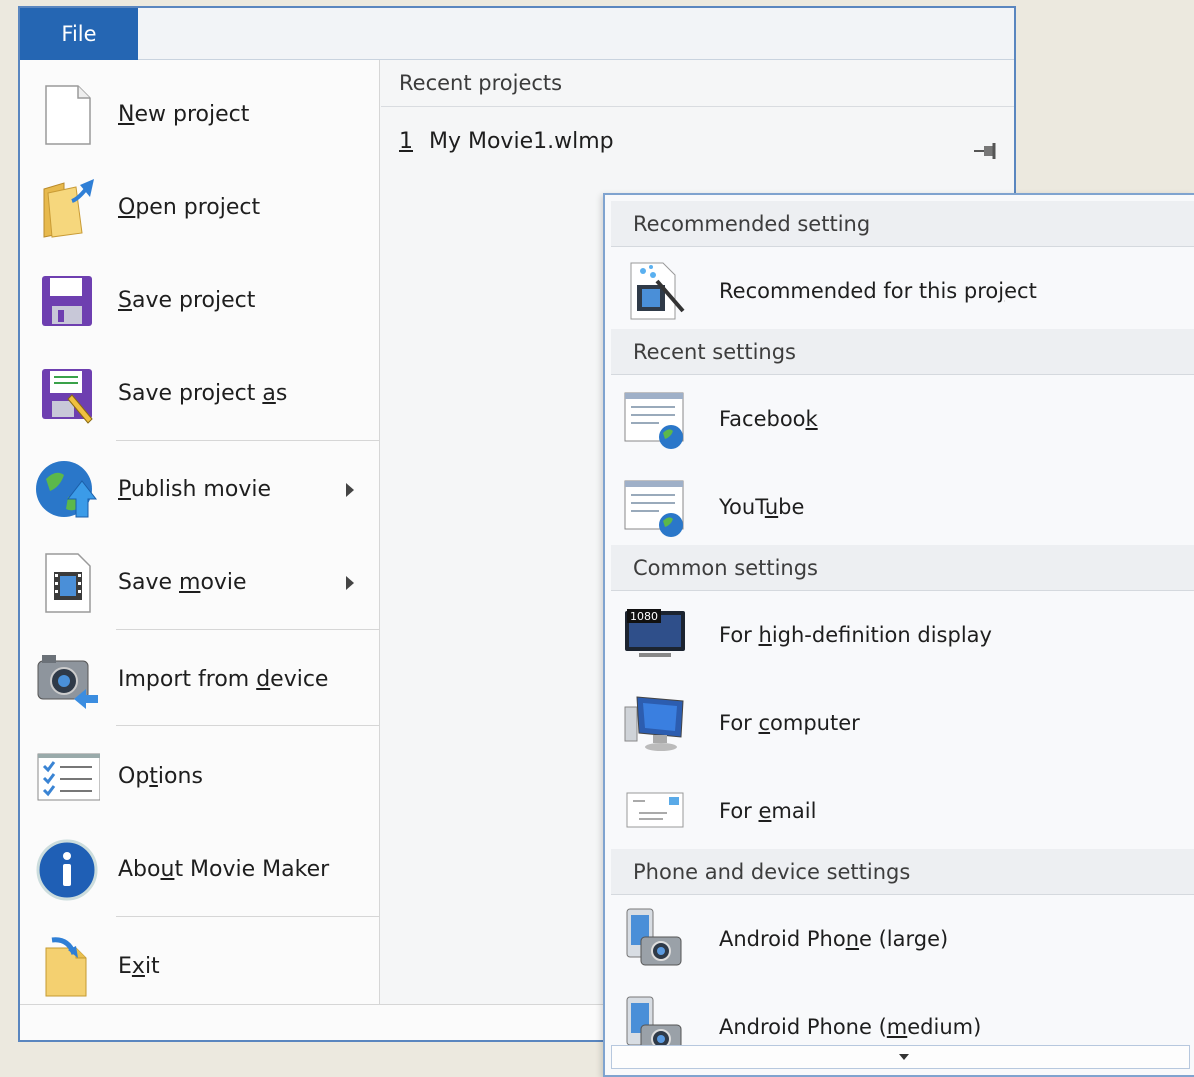 The width and height of the screenshot is (1194, 1077). Describe the element at coordinates (655, 811) in the screenshot. I see `envelope-icon` at that location.